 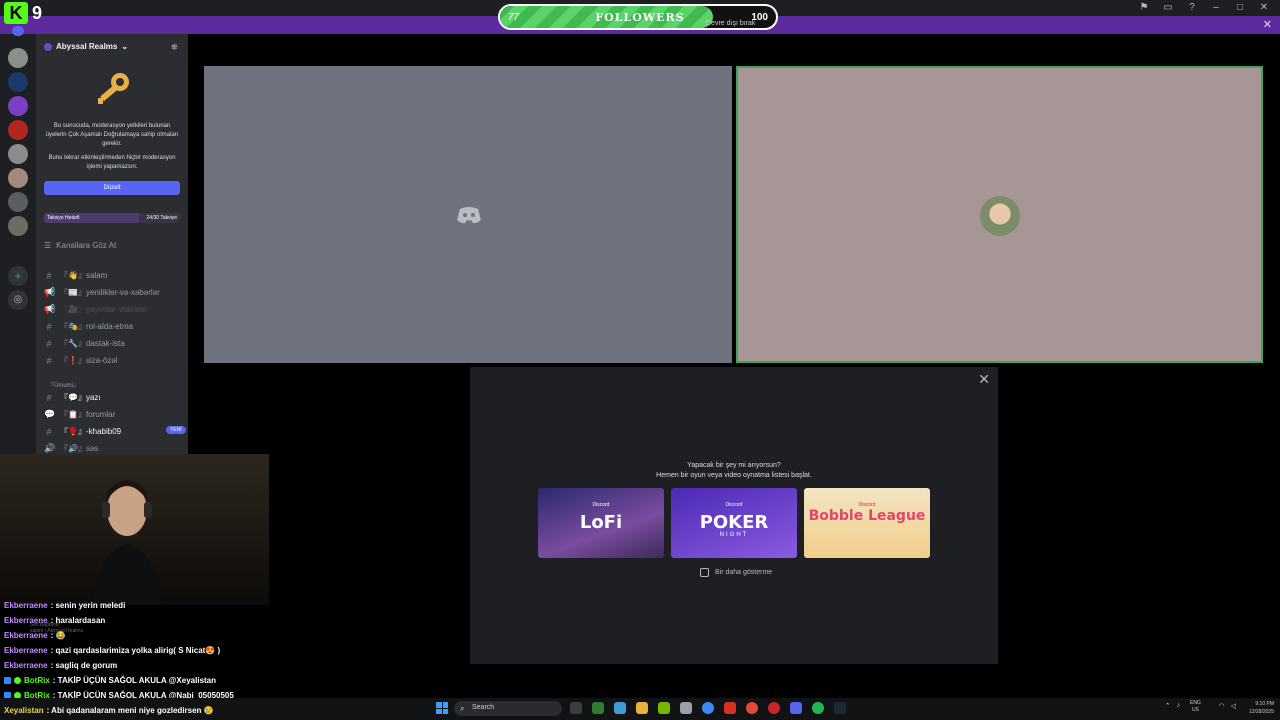 I want to click on chrome-icon, so click(x=708, y=708).